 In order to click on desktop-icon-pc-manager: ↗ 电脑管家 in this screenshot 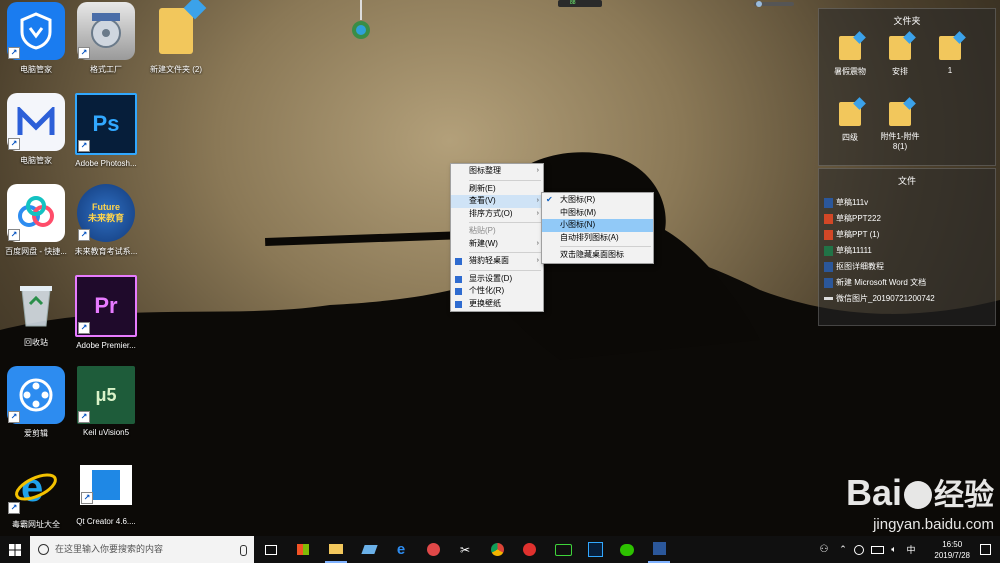, I will do `click(36, 45)`.